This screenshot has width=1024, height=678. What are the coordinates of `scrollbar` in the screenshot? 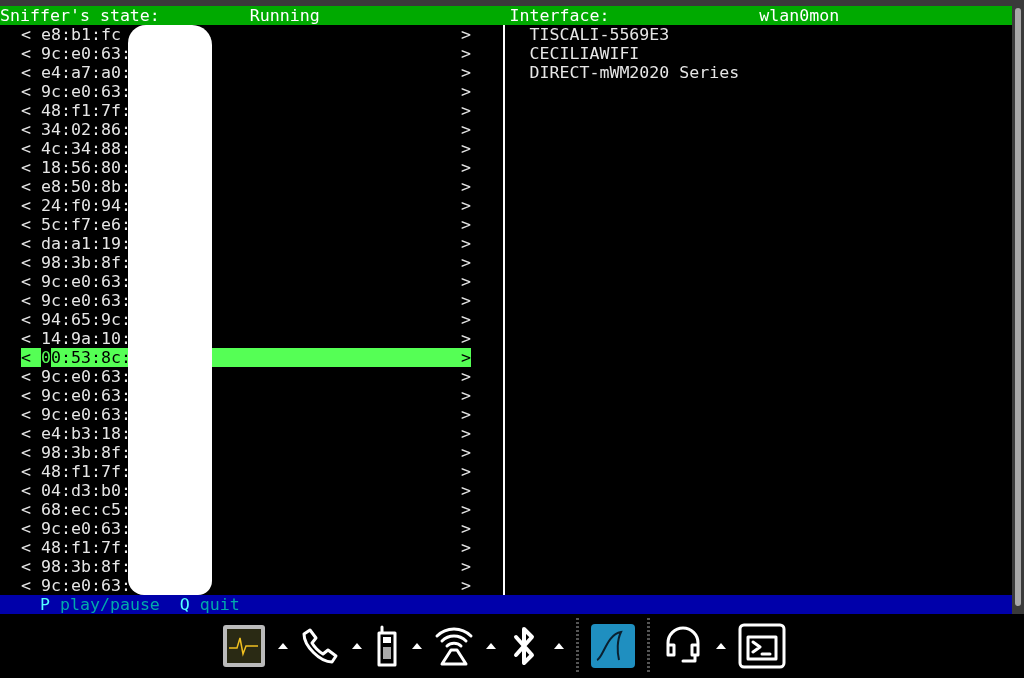 It's located at (1018, 307).